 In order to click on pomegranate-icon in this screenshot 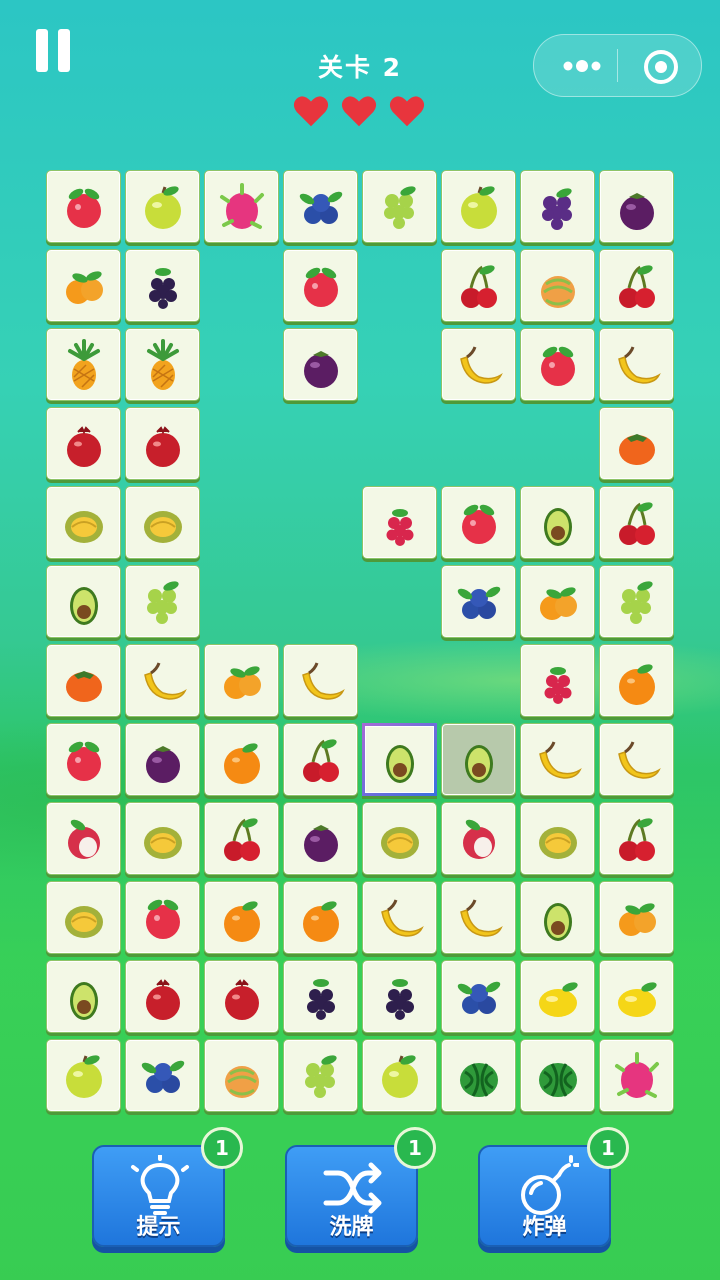, I will do `click(241, 999)`.